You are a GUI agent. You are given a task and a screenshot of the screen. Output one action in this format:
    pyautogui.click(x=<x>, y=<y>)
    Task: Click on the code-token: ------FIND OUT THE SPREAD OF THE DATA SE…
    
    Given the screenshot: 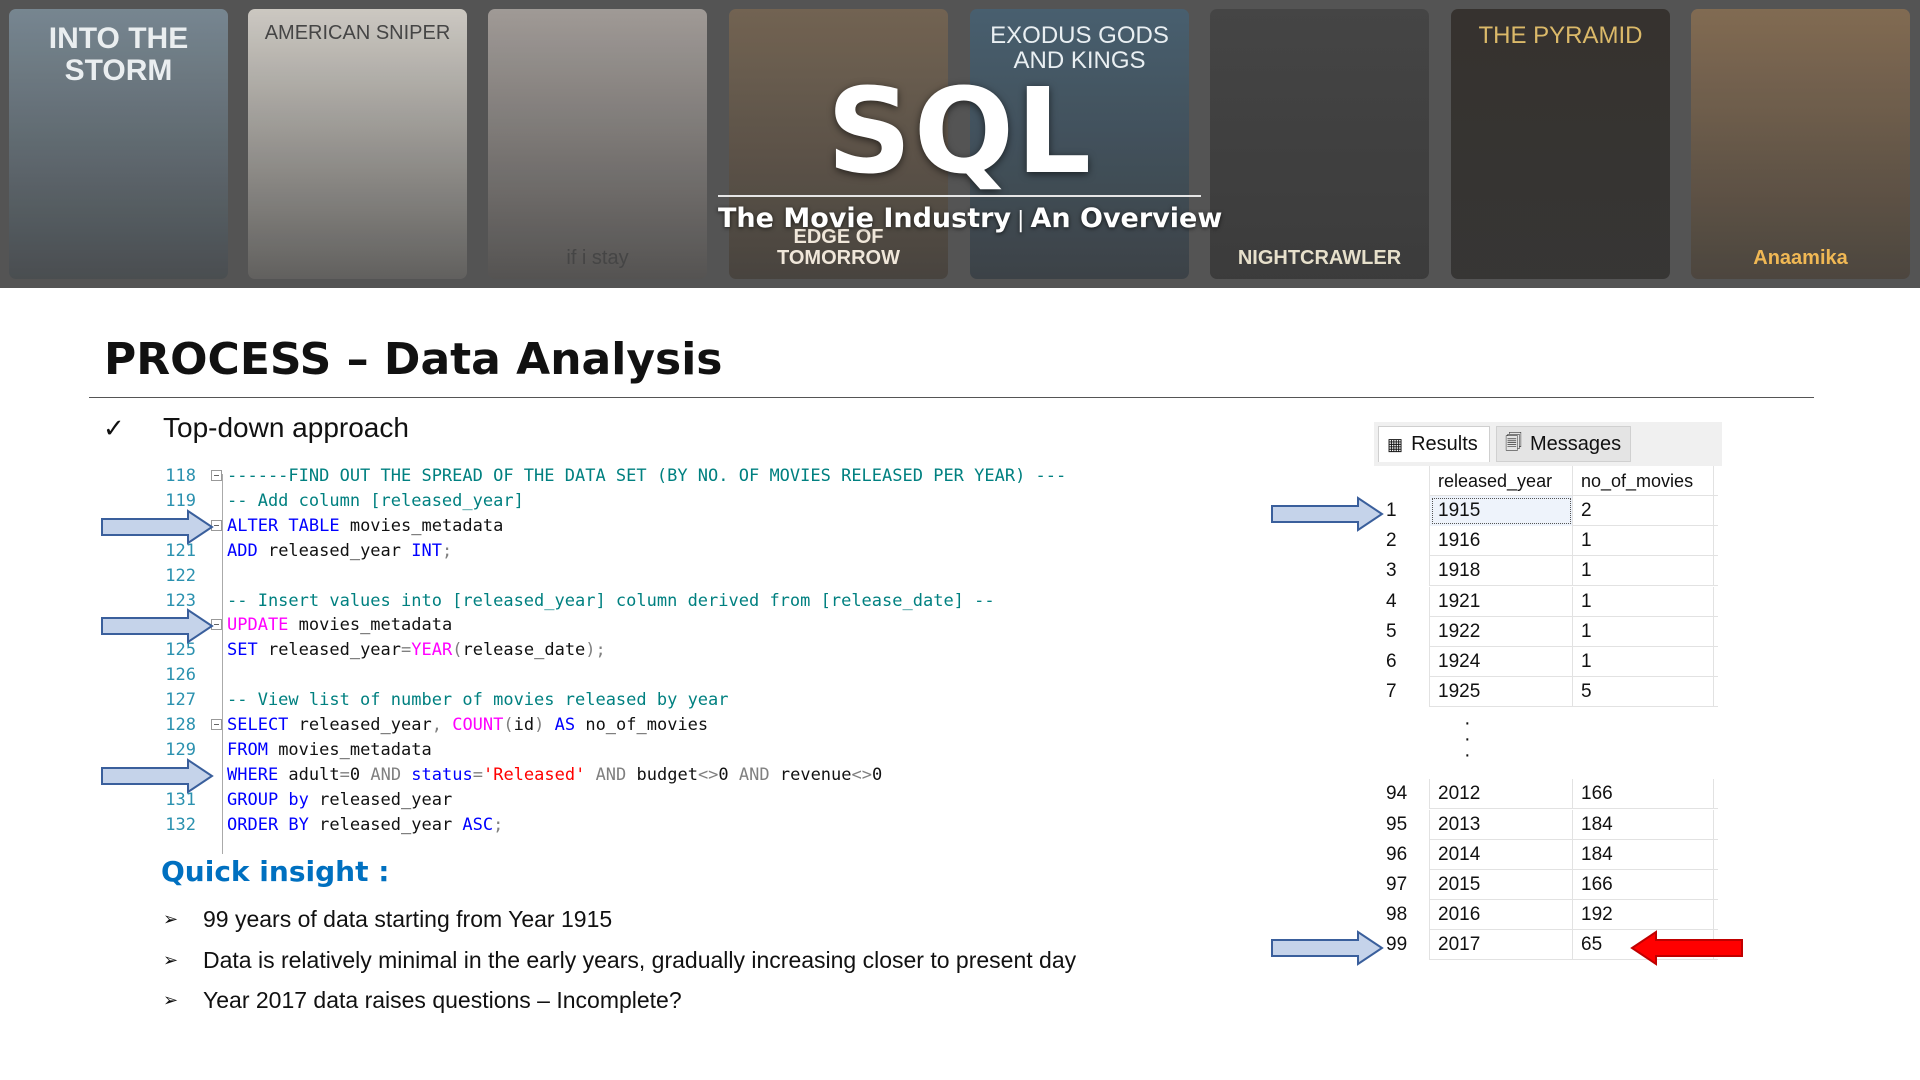 What is the action you would take?
    pyautogui.click(x=647, y=476)
    